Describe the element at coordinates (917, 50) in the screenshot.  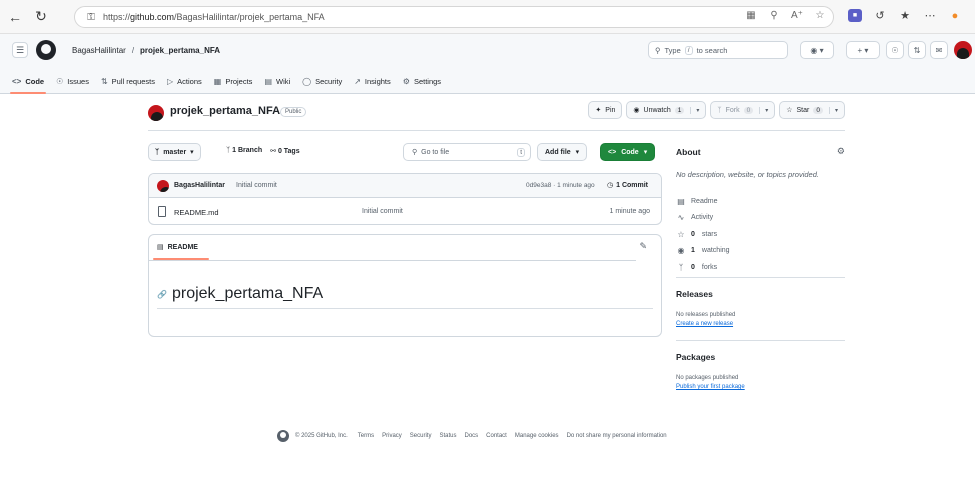
I see `pull-requests-icon: ⇅` at that location.